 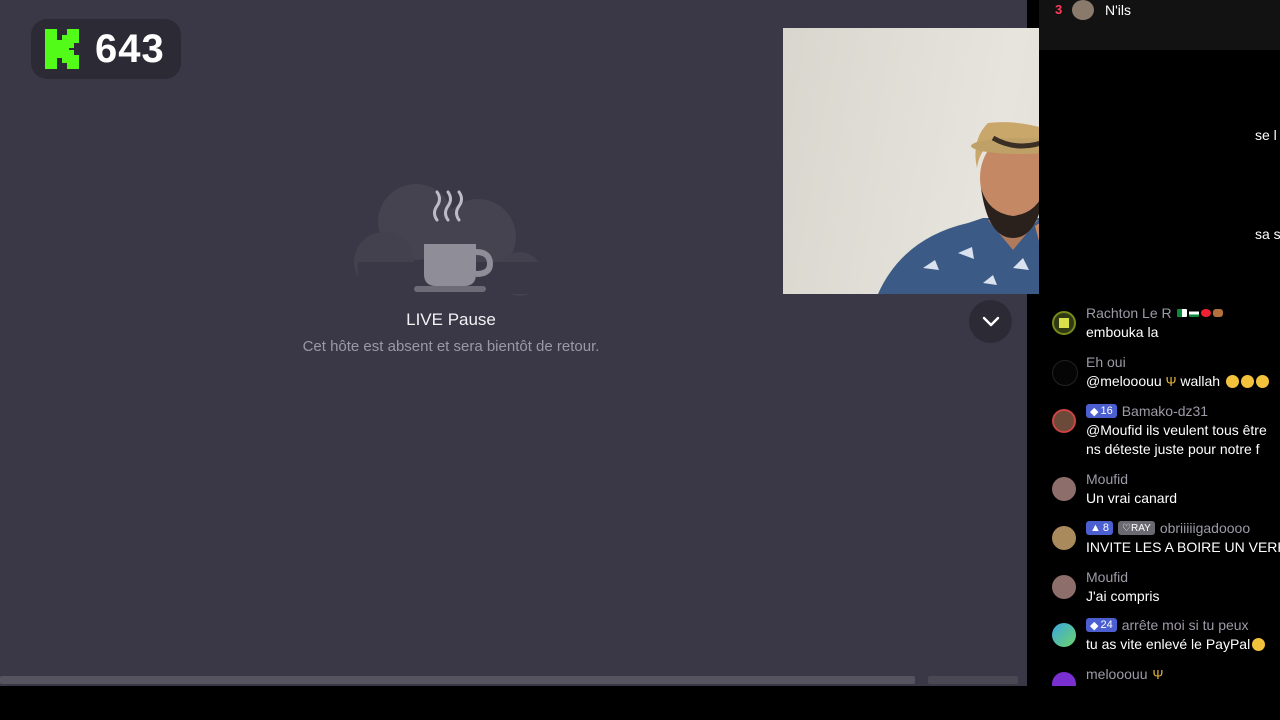 I want to click on chat-message: Moufid Un vrai canard, so click(x=1159, y=492).